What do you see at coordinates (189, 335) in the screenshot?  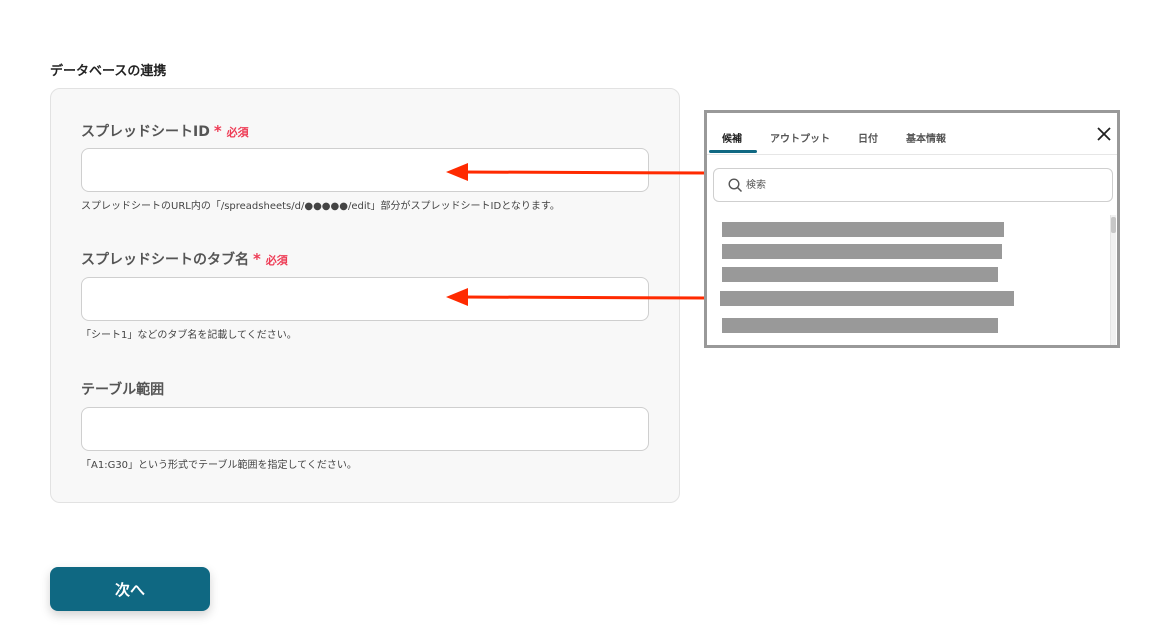 I see `tab-name-help: 「シート1」などのタブ名を記載してください。` at bounding box center [189, 335].